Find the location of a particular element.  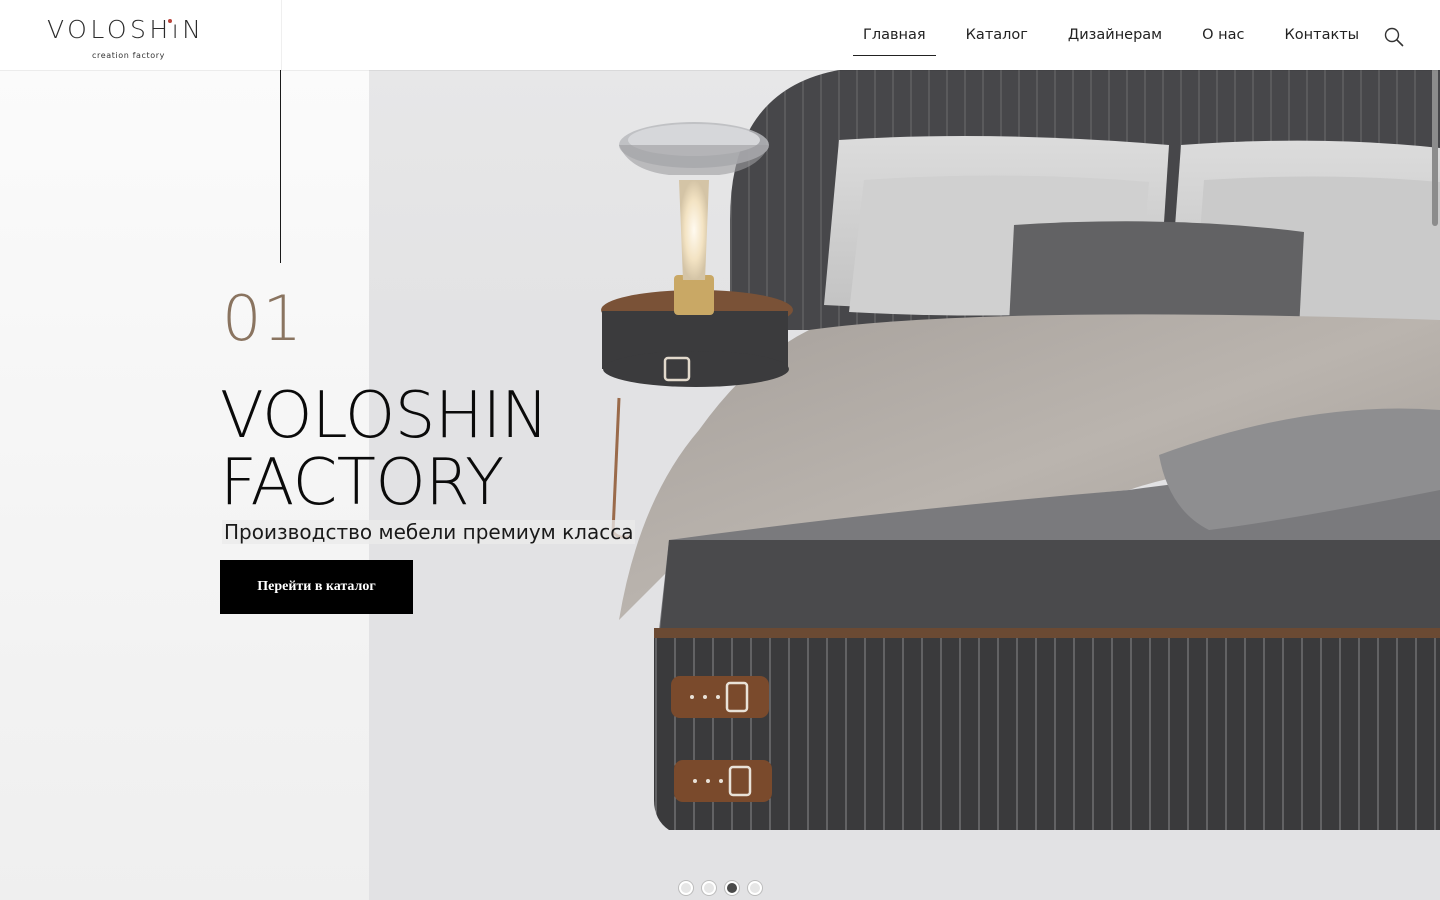

nav-item-label: О нас is located at coordinates (1223, 35).